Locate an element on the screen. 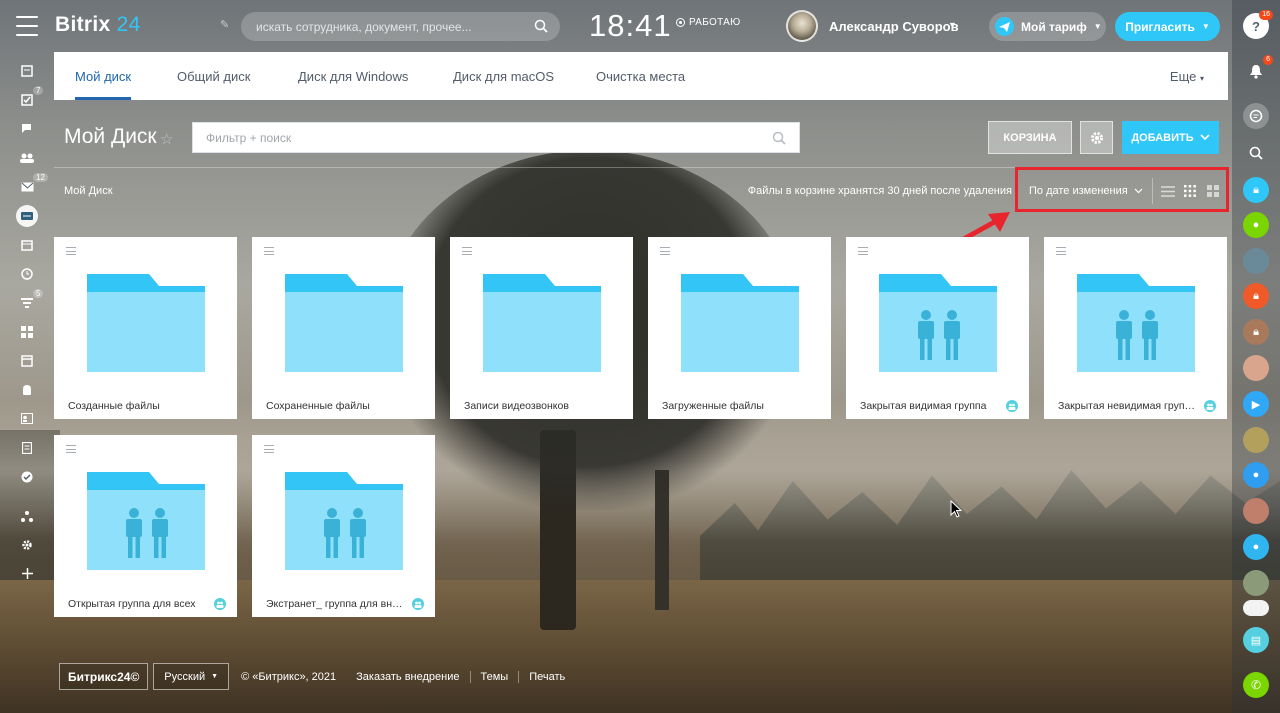  folder-name: Сохраненные файлы is located at coordinates (335, 406).